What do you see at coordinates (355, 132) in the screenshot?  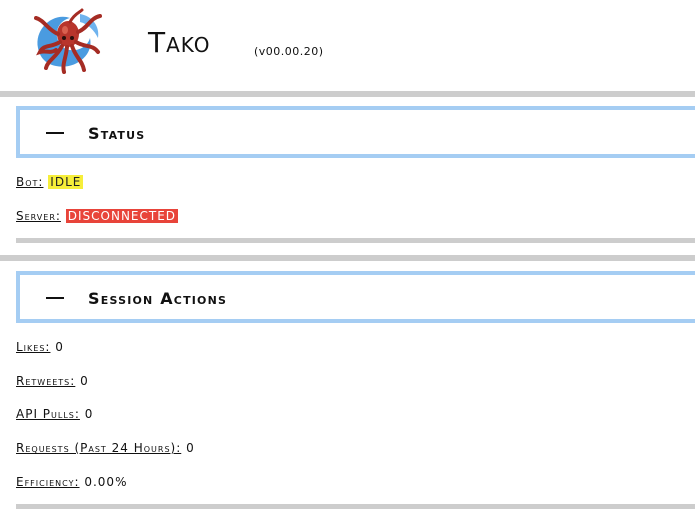 I see `status-section-header: Status` at bounding box center [355, 132].